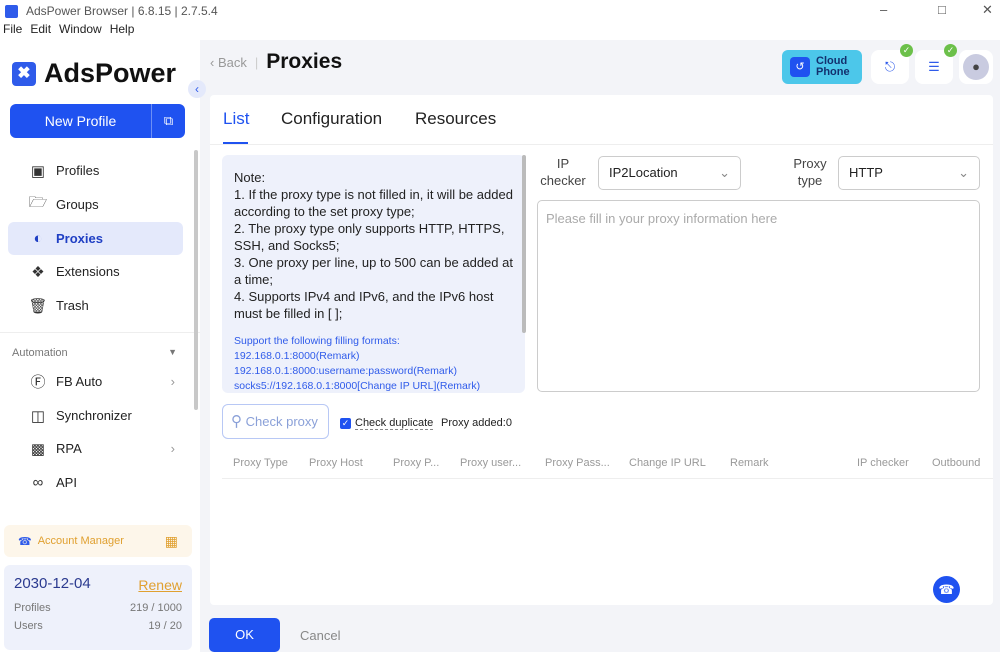  What do you see at coordinates (643, 172) in the screenshot?
I see `ip-checker-value: IP2Location` at bounding box center [643, 172].